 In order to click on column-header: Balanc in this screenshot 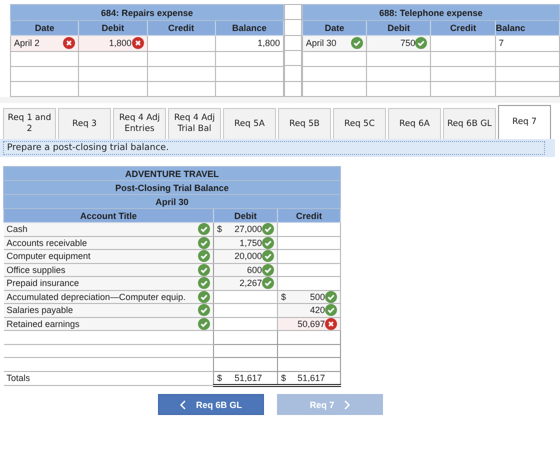, I will do `click(527, 28)`.